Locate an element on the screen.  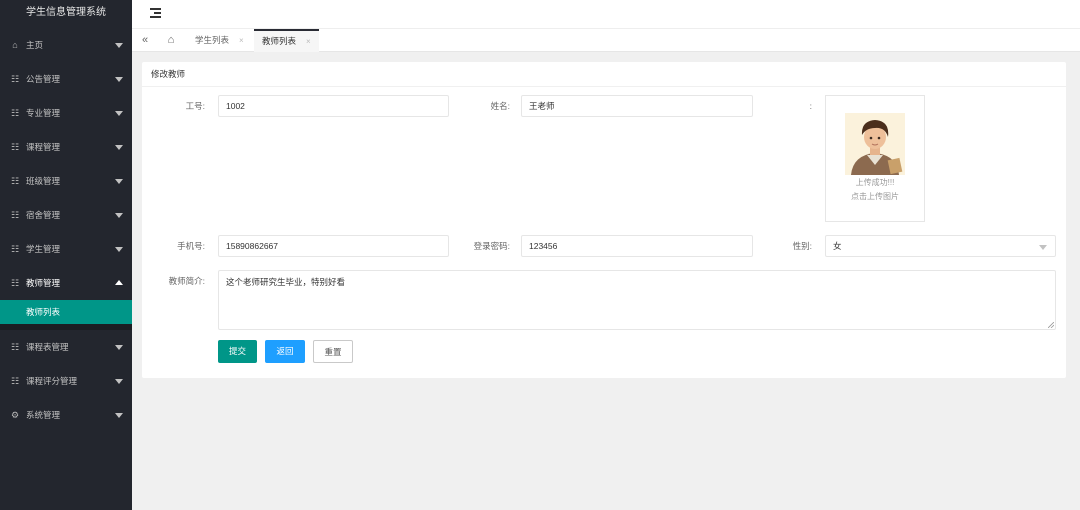
reset-button: 重置 is located at coordinates (333, 351).